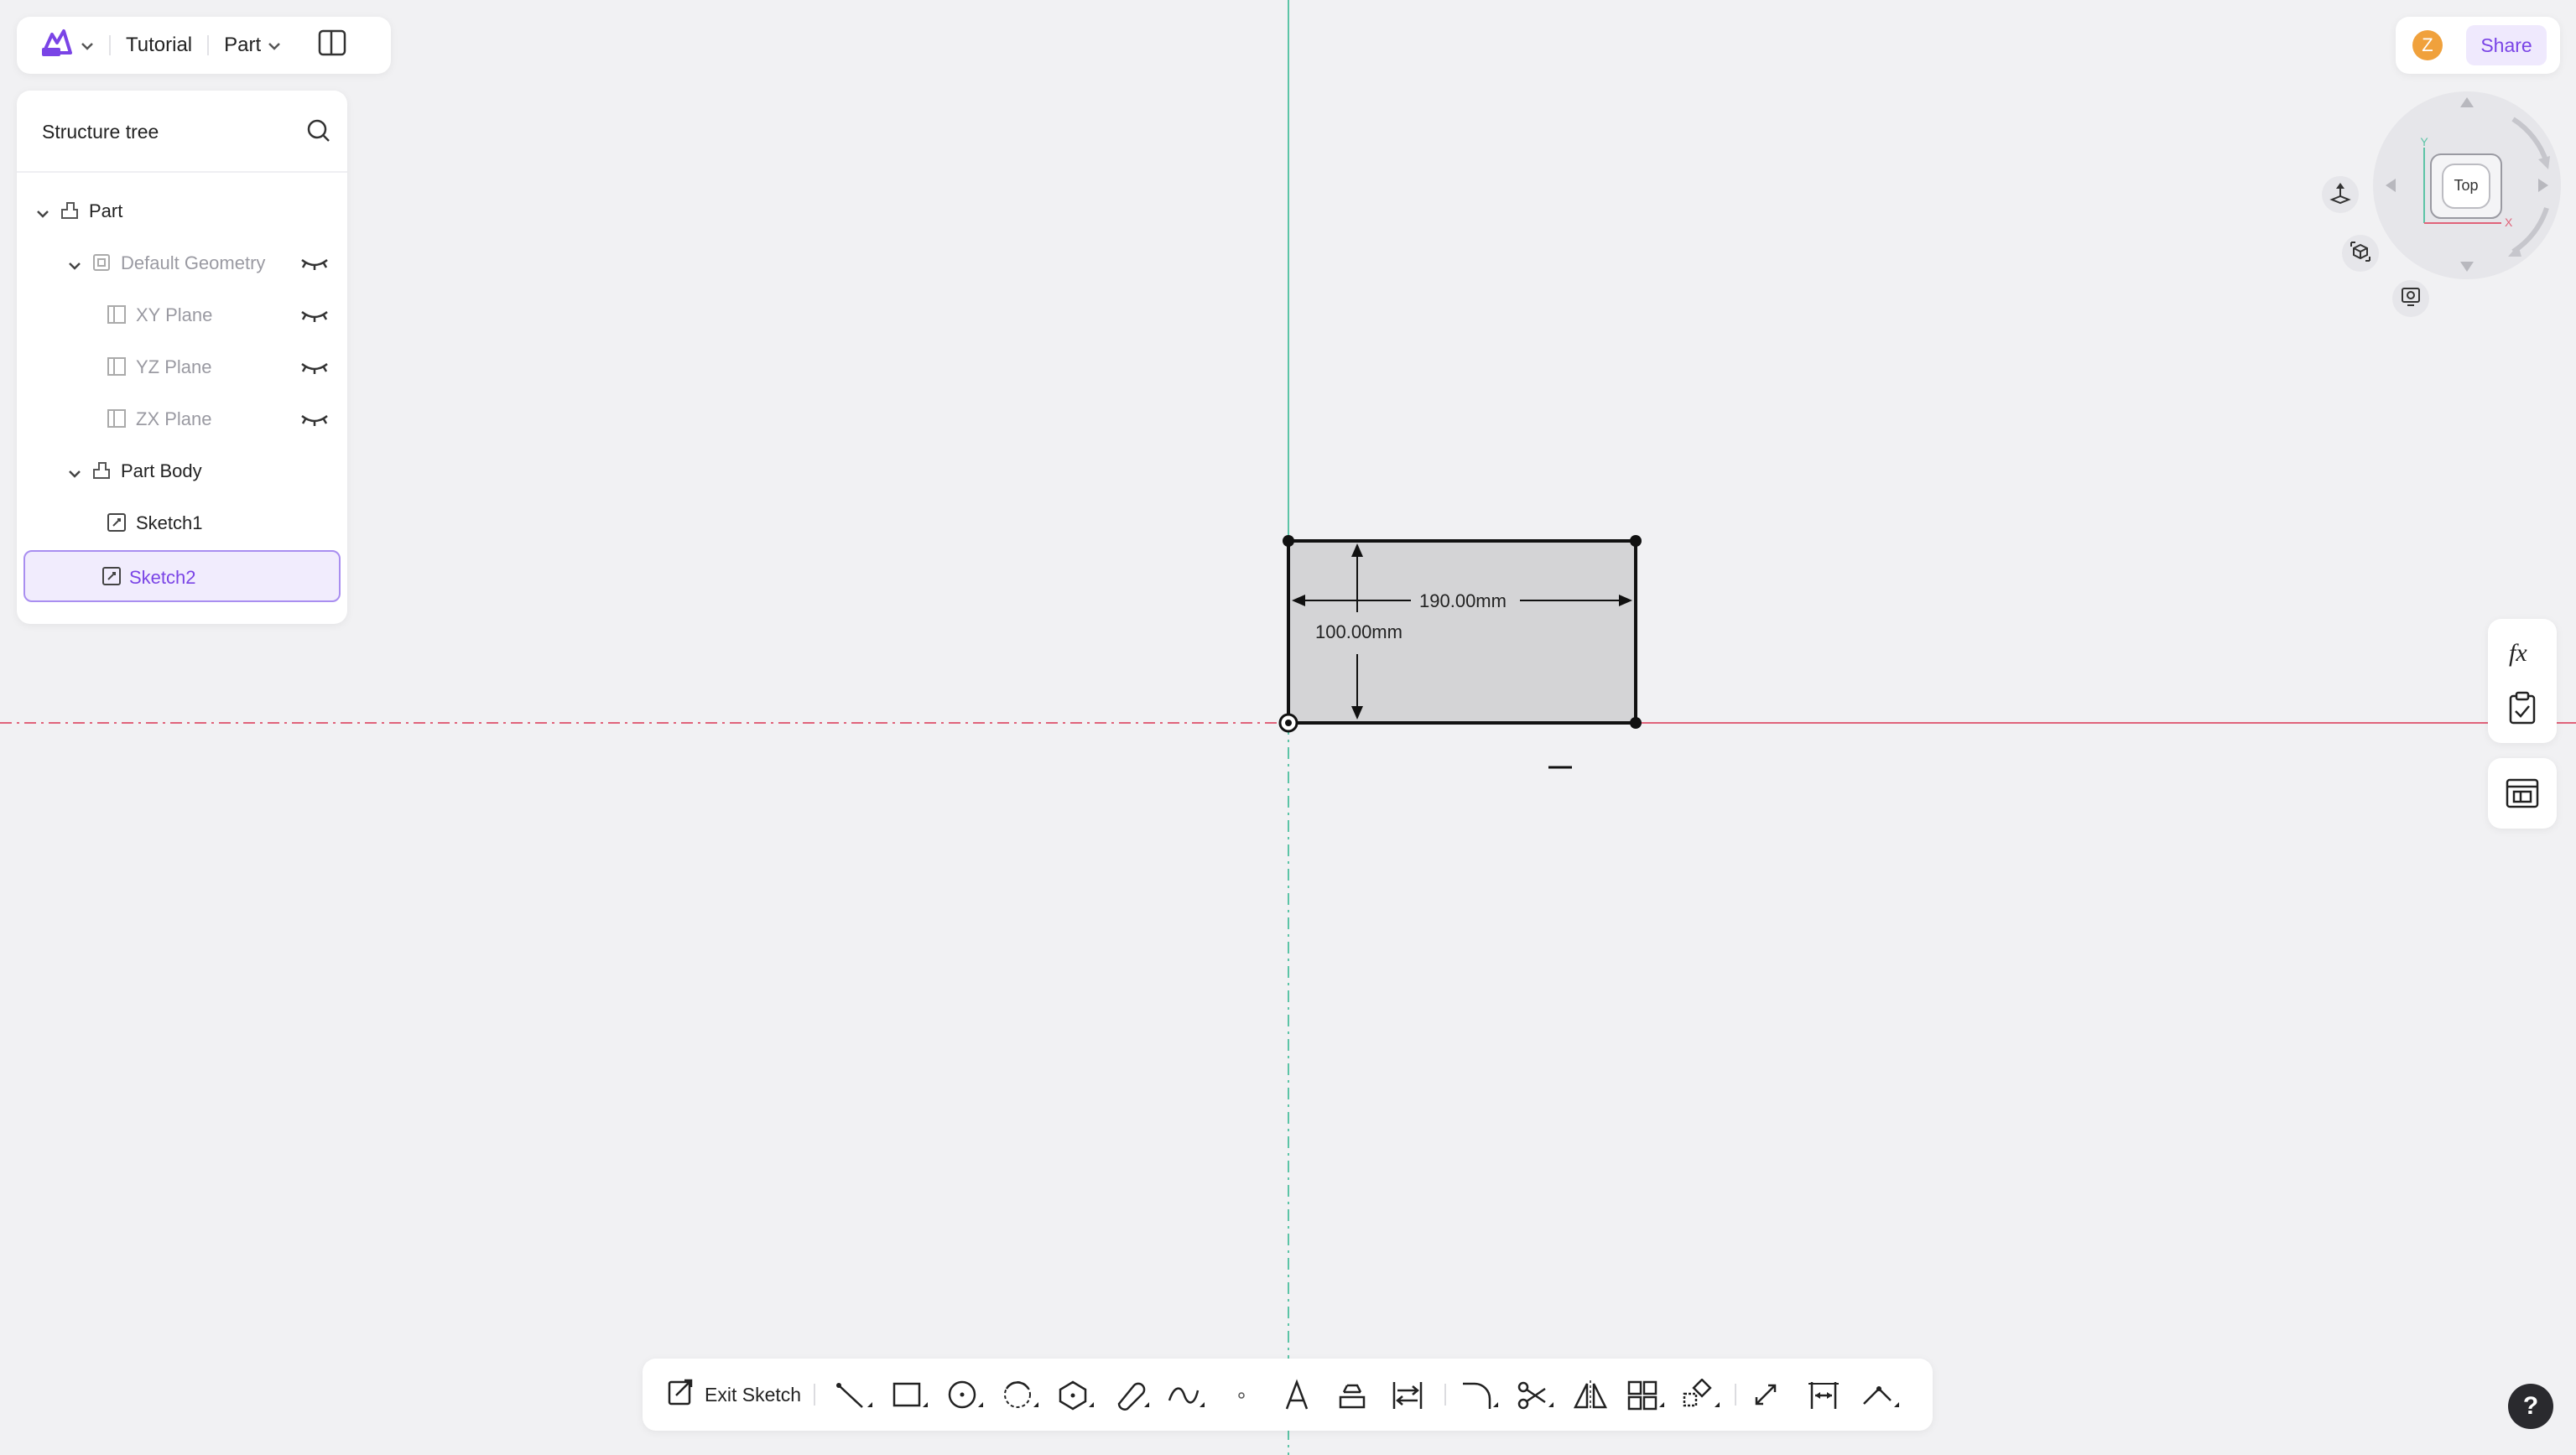 Image resolution: width=2576 pixels, height=1455 pixels. What do you see at coordinates (193, 262) in the screenshot?
I see `tree-node-label: Default Geometry` at bounding box center [193, 262].